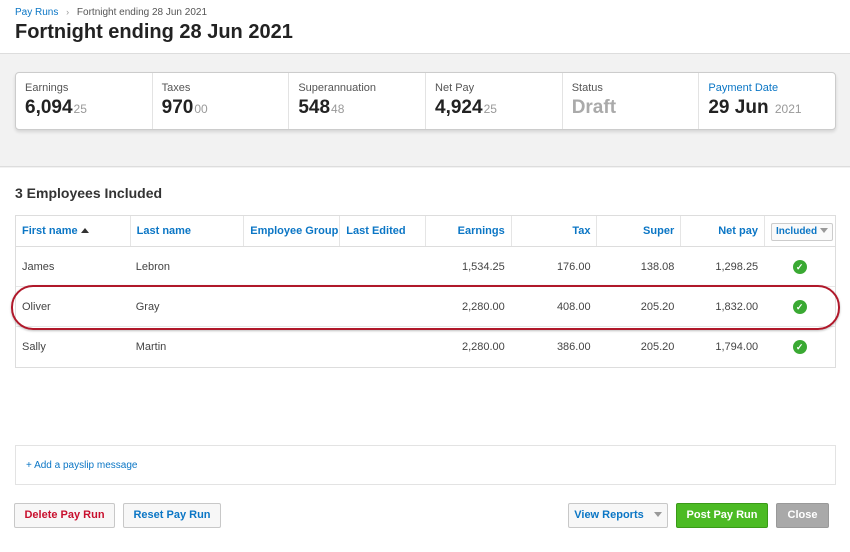 The width and height of the screenshot is (850, 552). I want to click on summary-taxes: Taxes 97000, so click(220, 101).